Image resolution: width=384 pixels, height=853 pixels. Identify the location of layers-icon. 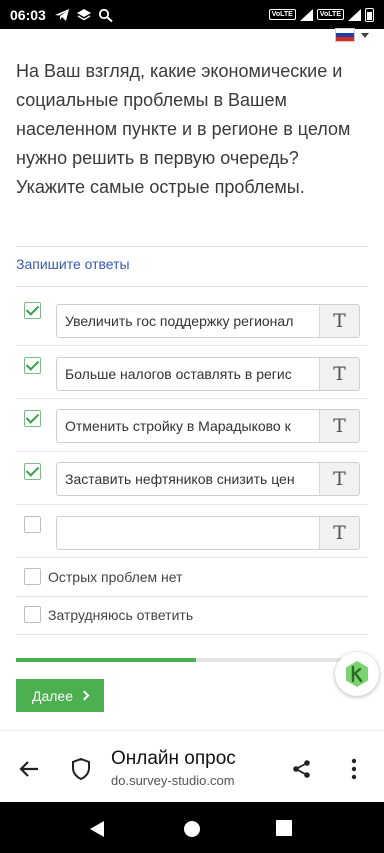
(83, 14).